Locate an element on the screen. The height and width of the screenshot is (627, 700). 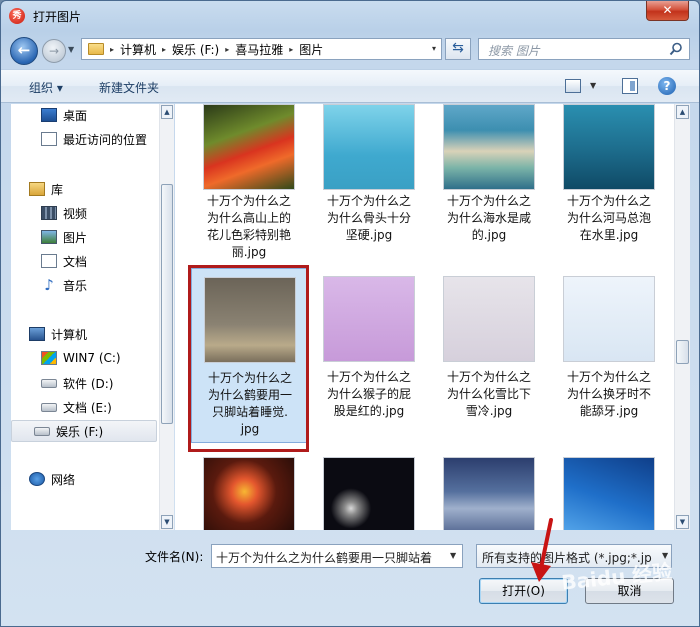
nav-item: 娱乐 (F:) is located at coordinates (84, 431).